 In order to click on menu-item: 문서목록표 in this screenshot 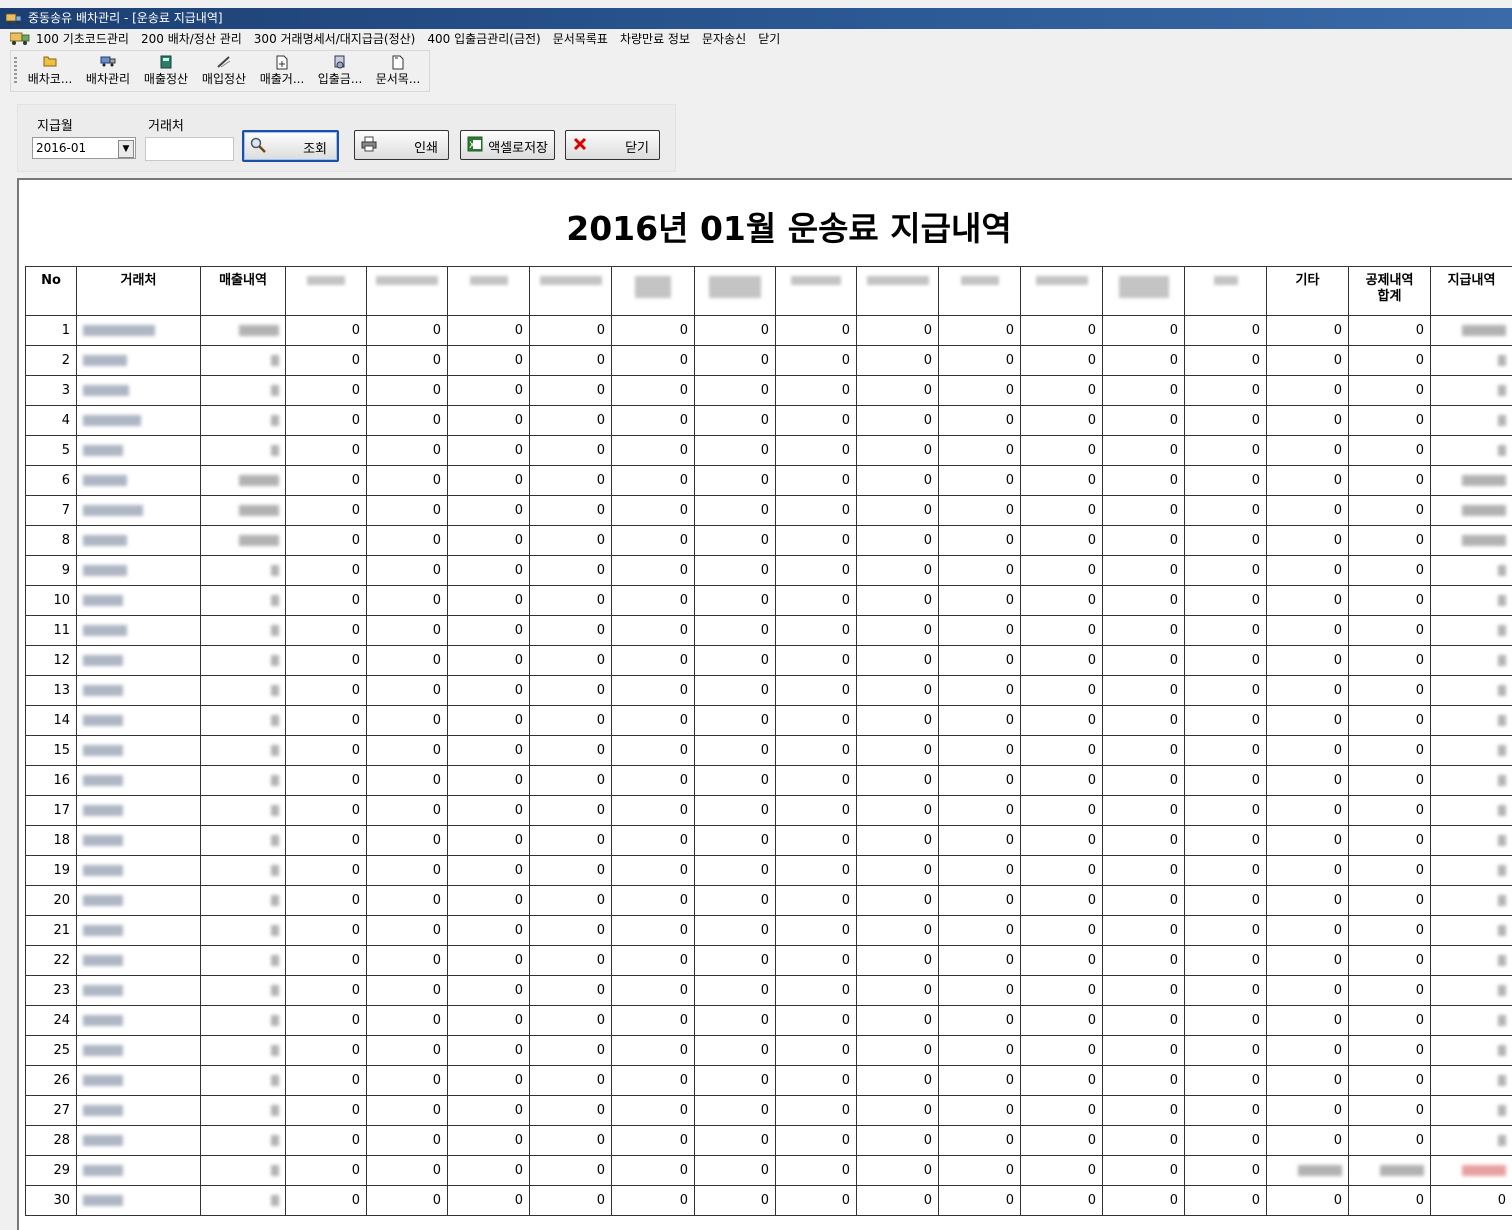, I will do `click(580, 39)`.